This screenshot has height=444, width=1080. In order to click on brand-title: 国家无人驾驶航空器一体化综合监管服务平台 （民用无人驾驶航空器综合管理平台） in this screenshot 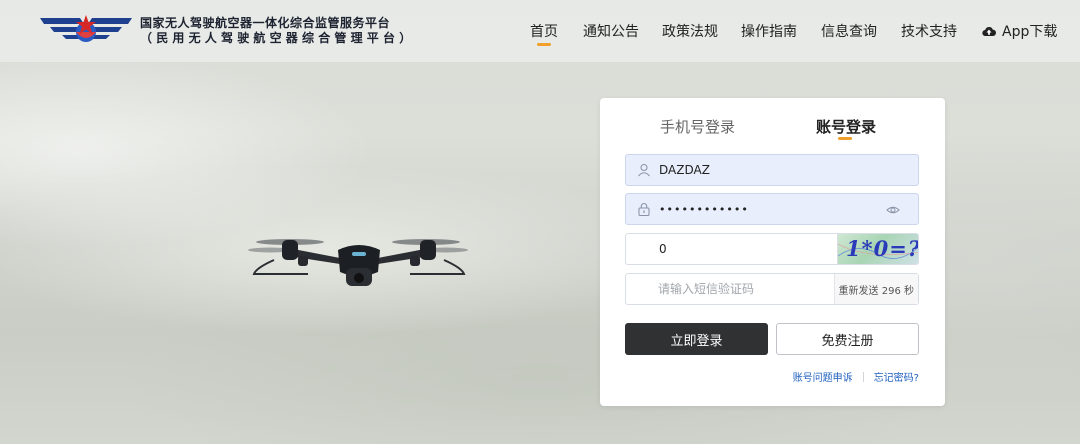, I will do `click(277, 31)`.